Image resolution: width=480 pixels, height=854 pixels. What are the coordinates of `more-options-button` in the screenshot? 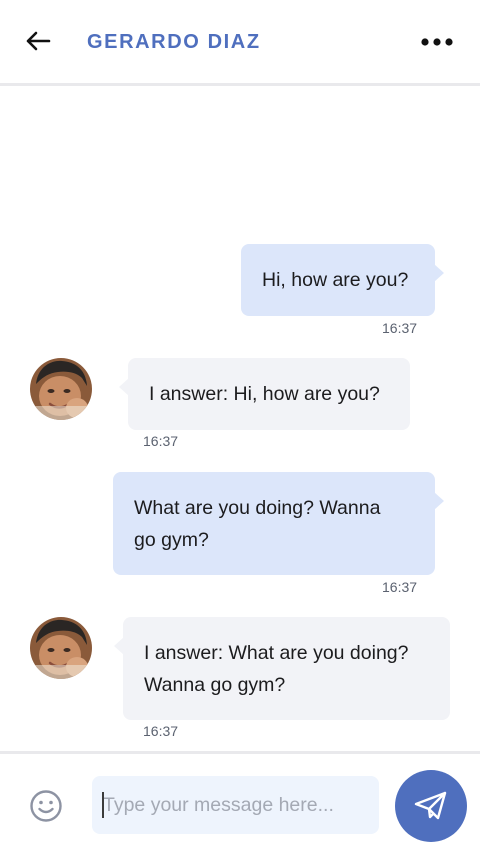 It's located at (437, 42).